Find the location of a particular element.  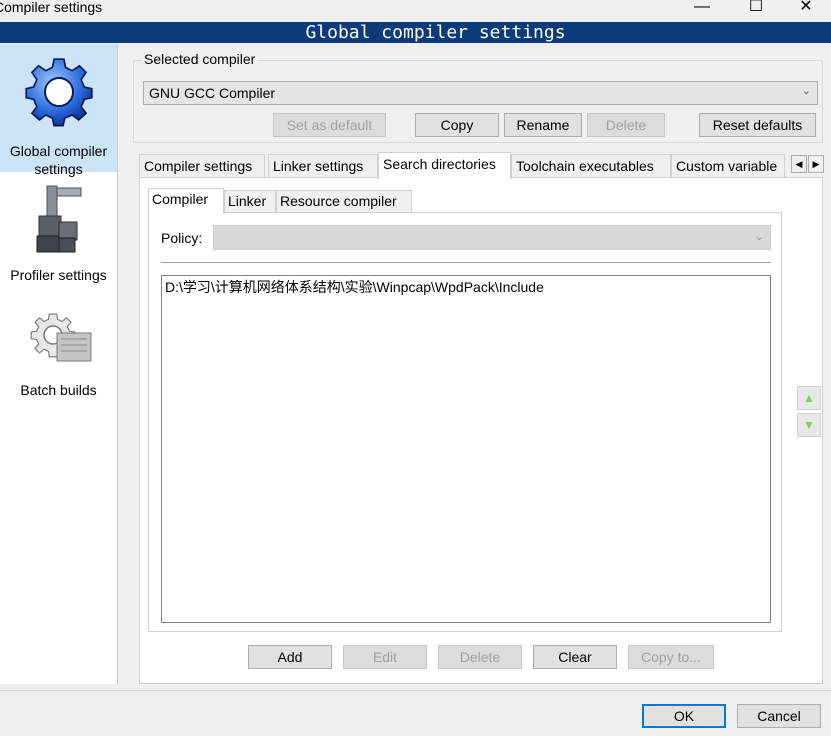

delete-compiler-button: Delete is located at coordinates (626, 125).